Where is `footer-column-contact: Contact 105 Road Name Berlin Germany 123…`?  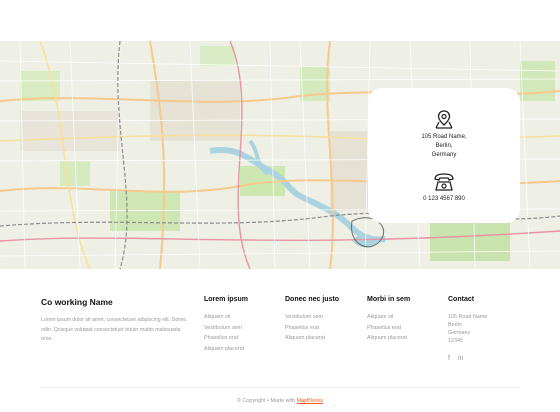
footer-column-contact: Contact 105 Road Name Berlin Germany 123… is located at coordinates (486, 329).